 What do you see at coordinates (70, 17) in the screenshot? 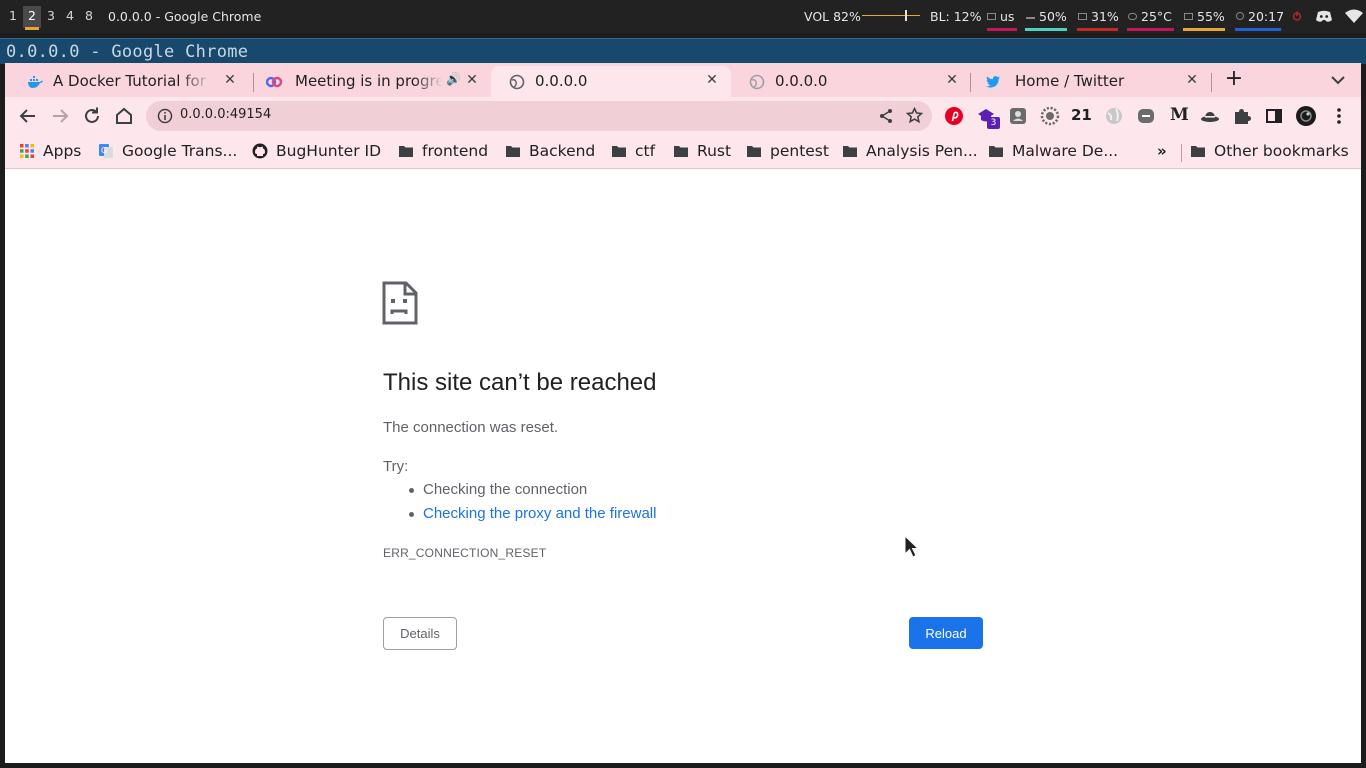
I see `workspace-4: 4` at bounding box center [70, 17].